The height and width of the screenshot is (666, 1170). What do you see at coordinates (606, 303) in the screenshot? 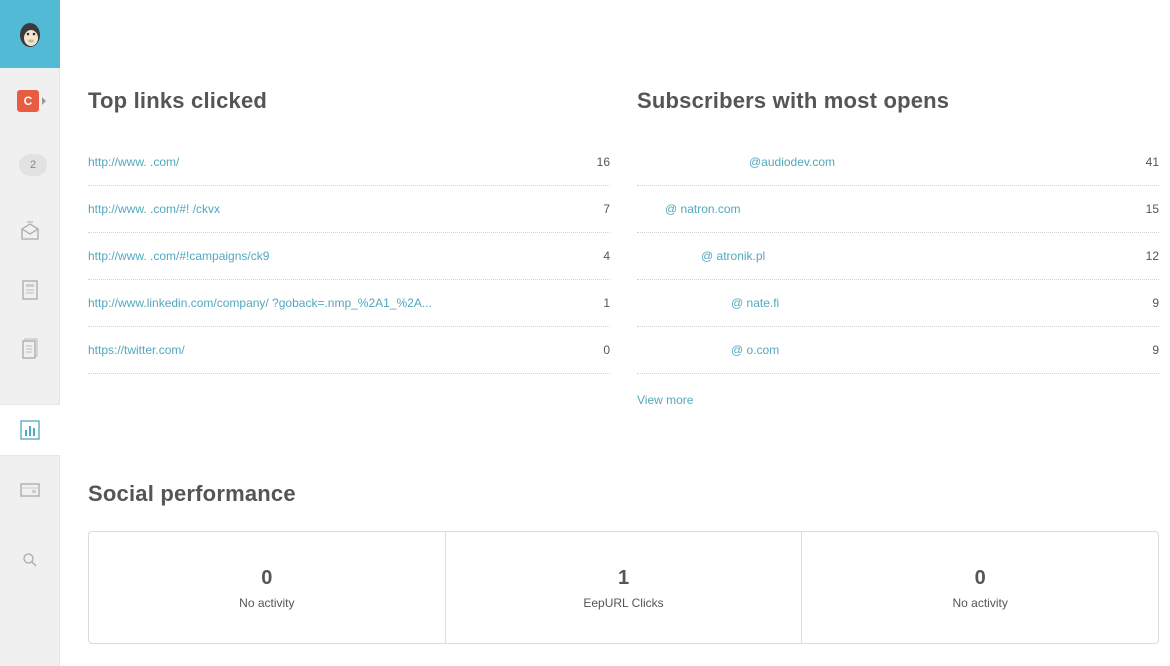
I see `click-count: 1` at bounding box center [606, 303].